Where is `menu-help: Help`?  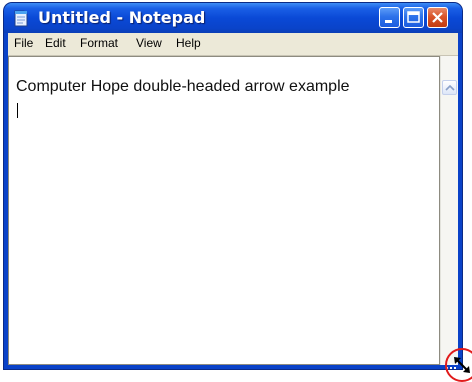
menu-help: Help is located at coordinates (188, 43).